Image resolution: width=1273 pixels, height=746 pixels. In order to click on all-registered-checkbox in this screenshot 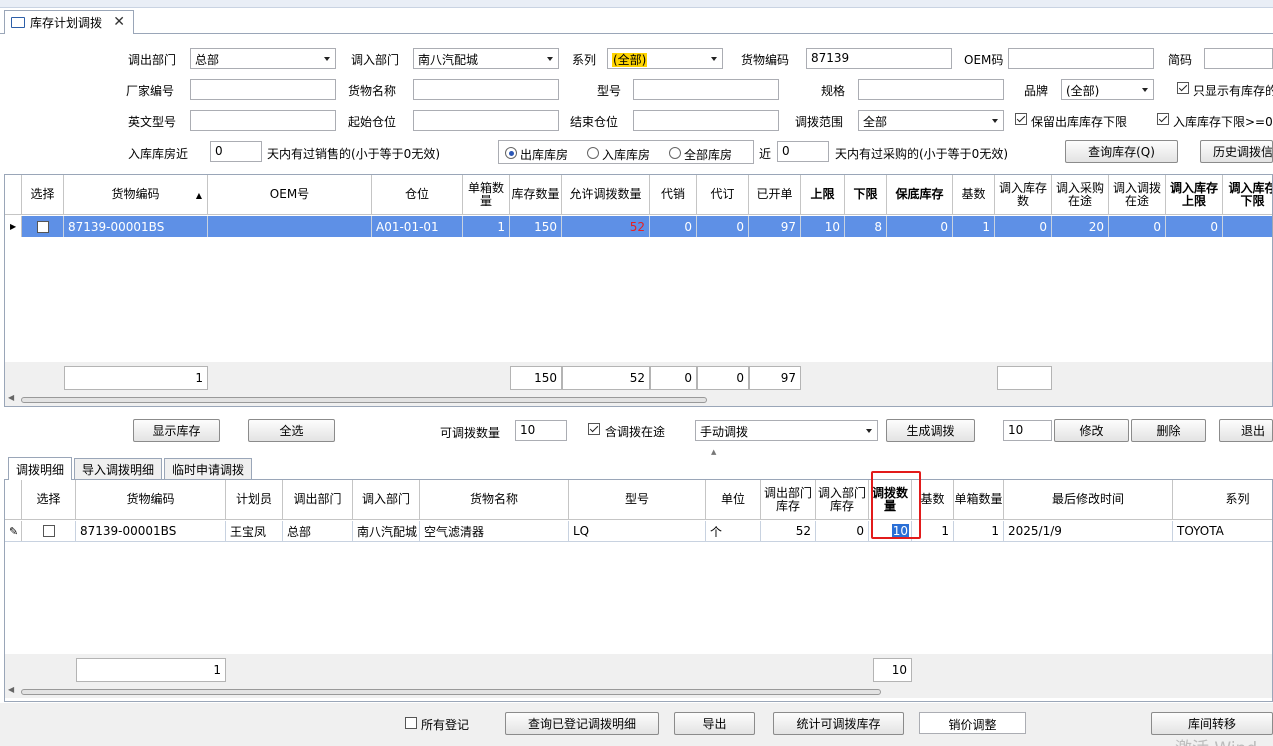, I will do `click(411, 723)`.